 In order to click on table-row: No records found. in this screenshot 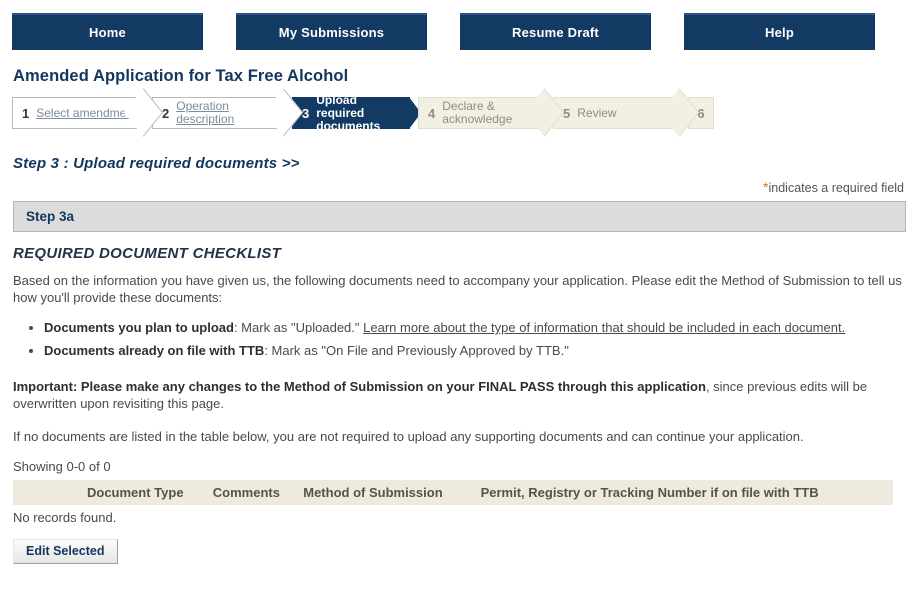, I will do `click(453, 517)`.